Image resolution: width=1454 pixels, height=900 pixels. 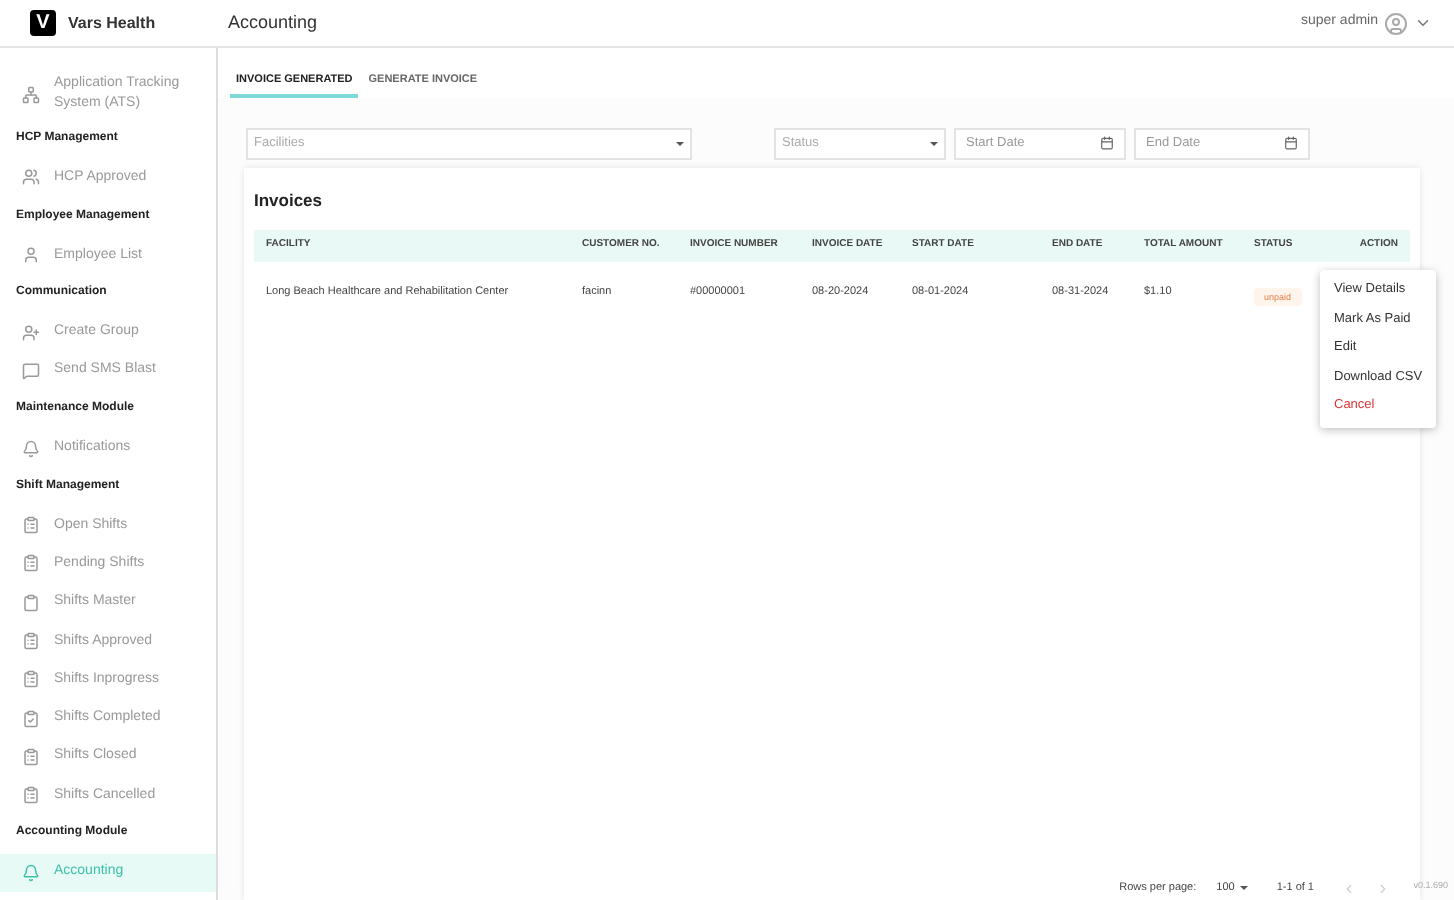 What do you see at coordinates (31, 255) in the screenshot?
I see `user-icon` at bounding box center [31, 255].